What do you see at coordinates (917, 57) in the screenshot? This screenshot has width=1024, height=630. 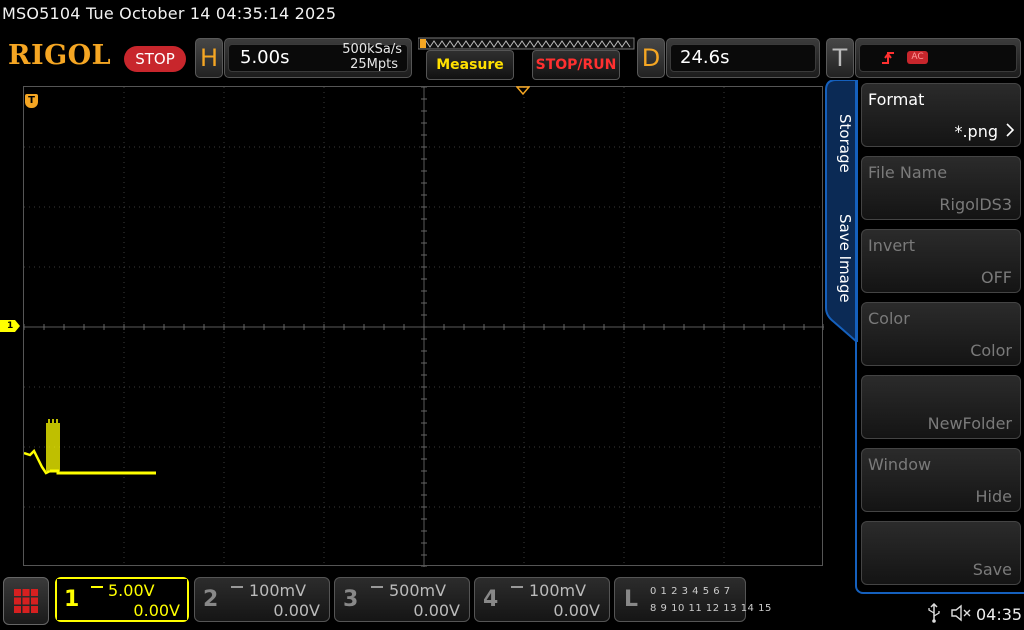 I see `trigger-coupling-badge: AC` at bounding box center [917, 57].